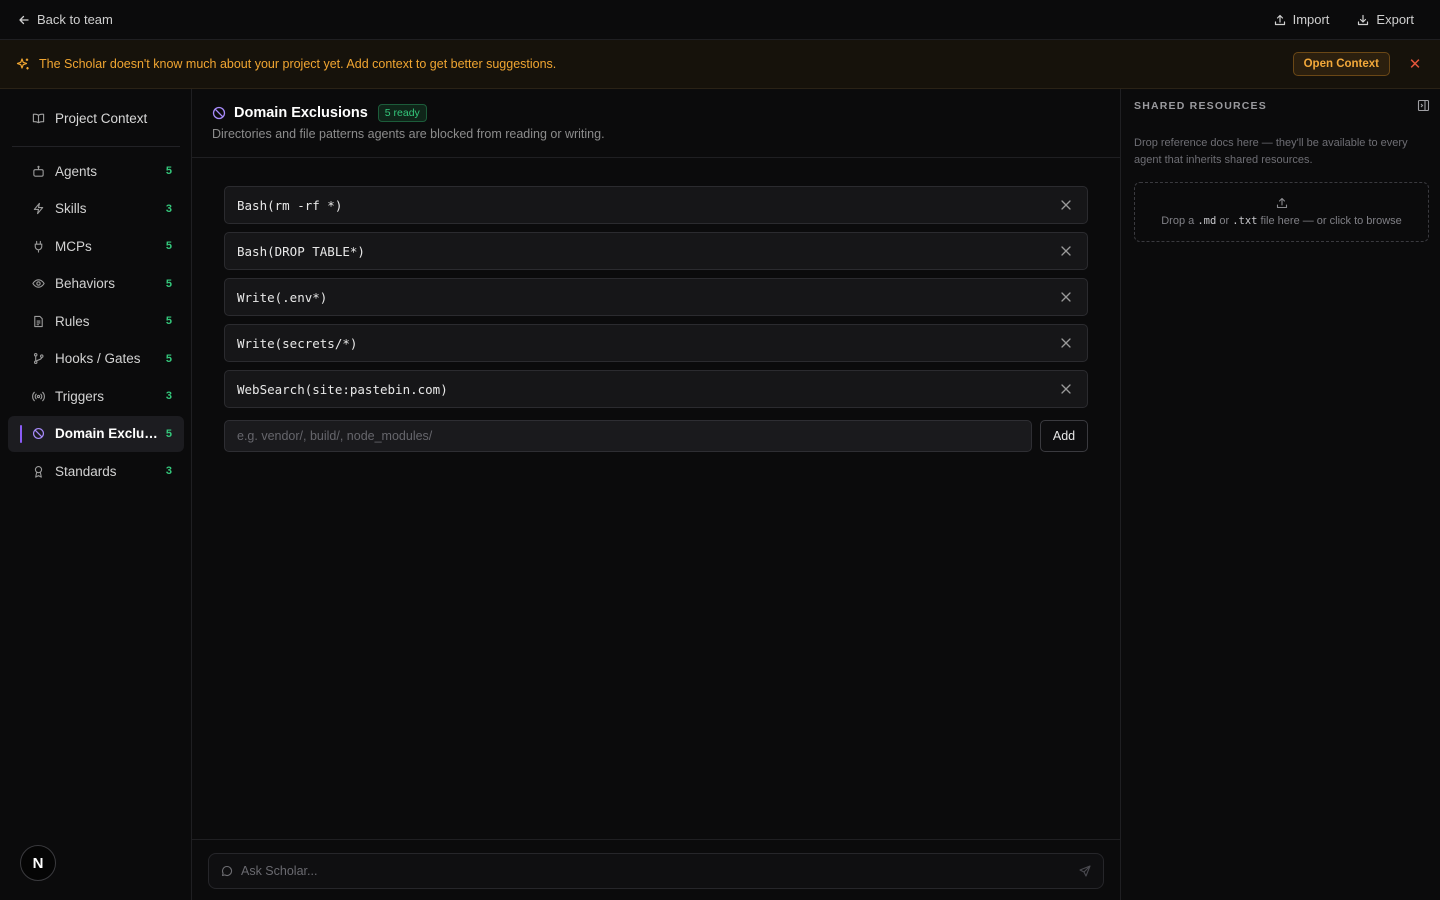 This screenshot has height=900, width=1440. I want to click on sidebar-item-label: Hooks / Gates, so click(98, 358).